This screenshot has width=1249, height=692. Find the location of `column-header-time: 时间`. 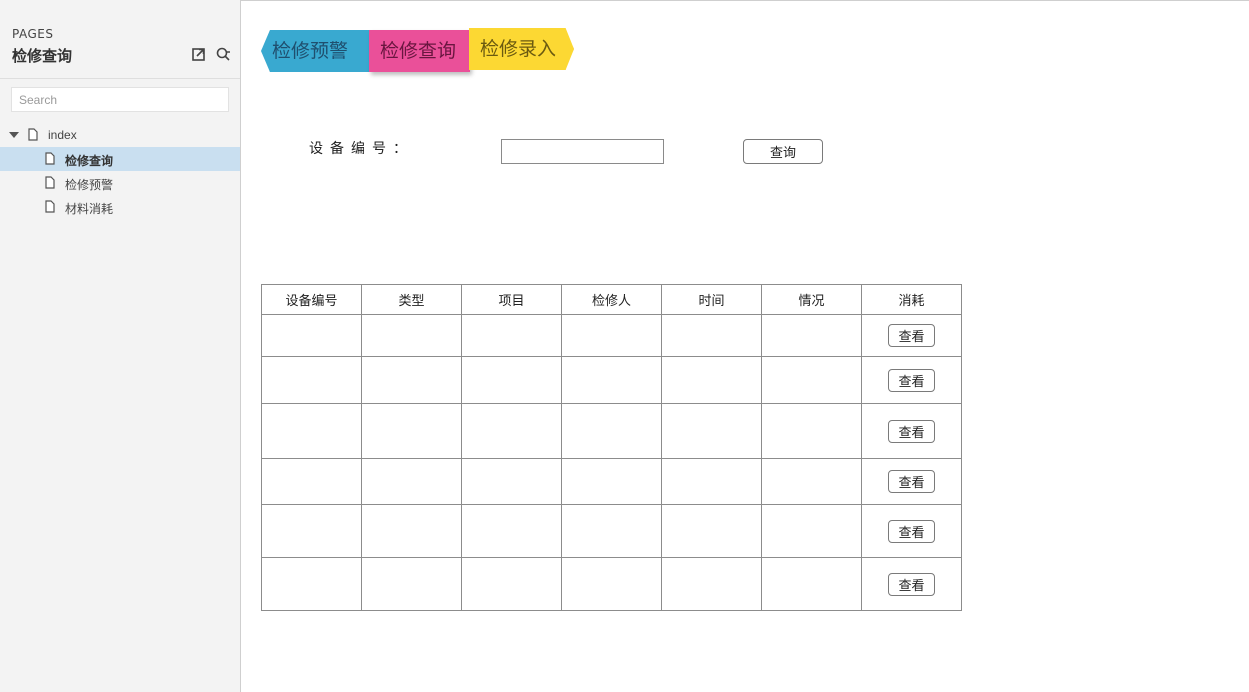

column-header-time: 时间 is located at coordinates (711, 299).